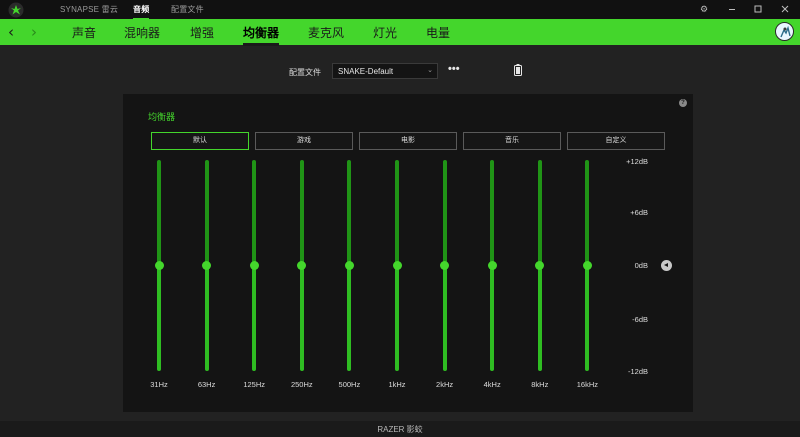 This screenshot has width=800, height=437. Describe the element at coordinates (408, 141) in the screenshot. I see `preset-movie-button: 电影` at that location.